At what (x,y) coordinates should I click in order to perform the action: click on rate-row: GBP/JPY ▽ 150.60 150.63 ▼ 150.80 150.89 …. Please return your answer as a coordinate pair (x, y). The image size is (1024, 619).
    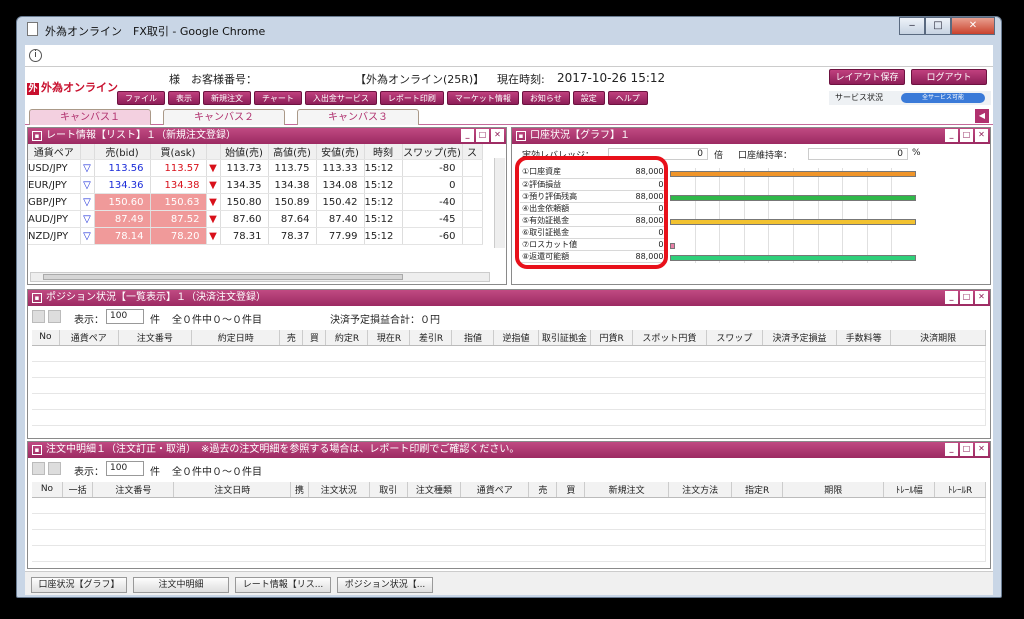
    Looking at the image, I should click on (255, 202).